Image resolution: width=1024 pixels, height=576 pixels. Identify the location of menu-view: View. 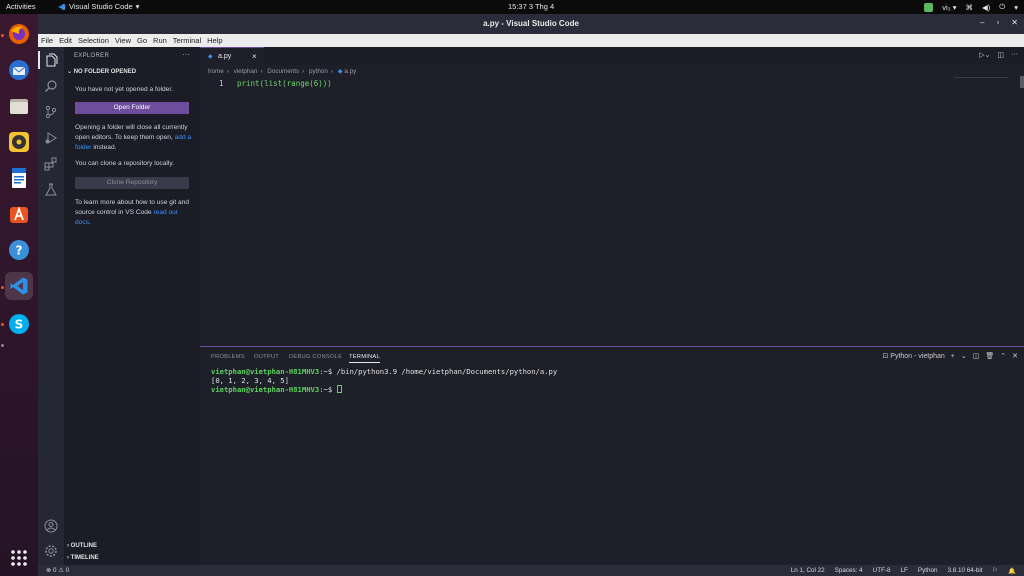
(123, 40).